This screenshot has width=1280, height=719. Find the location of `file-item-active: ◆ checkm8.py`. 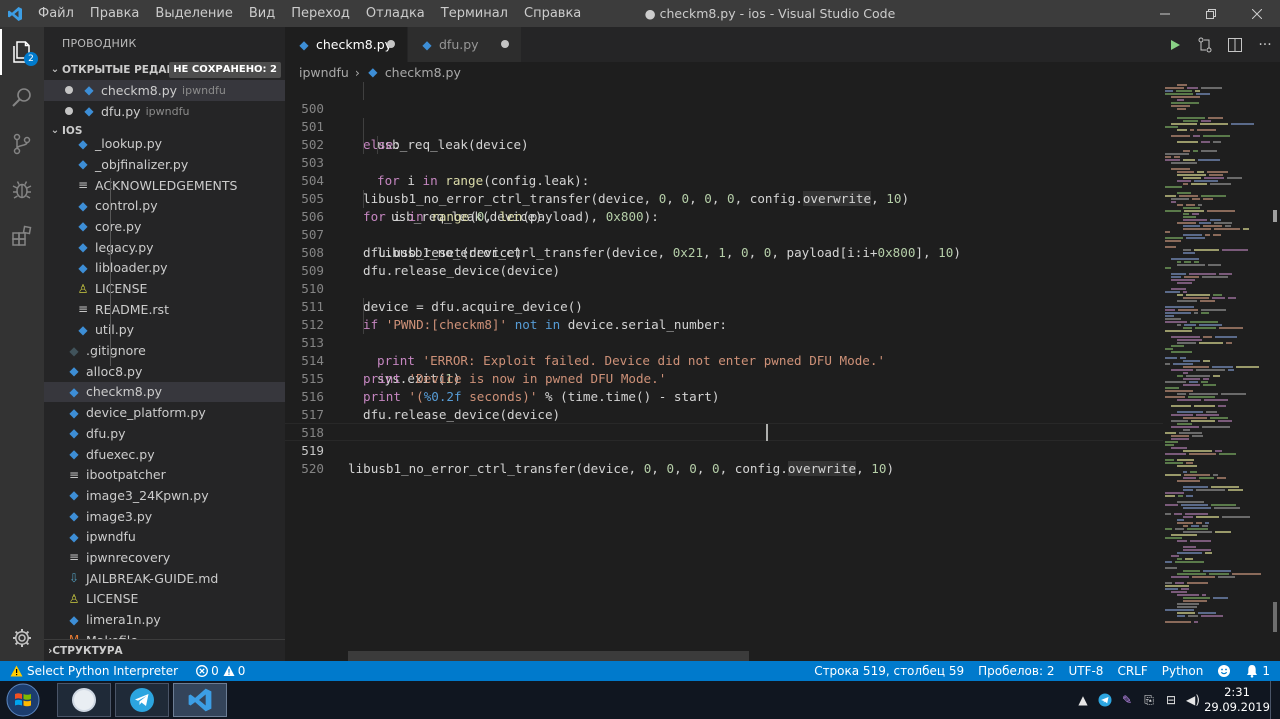

file-item-active: ◆ checkm8.py is located at coordinates (164, 392).